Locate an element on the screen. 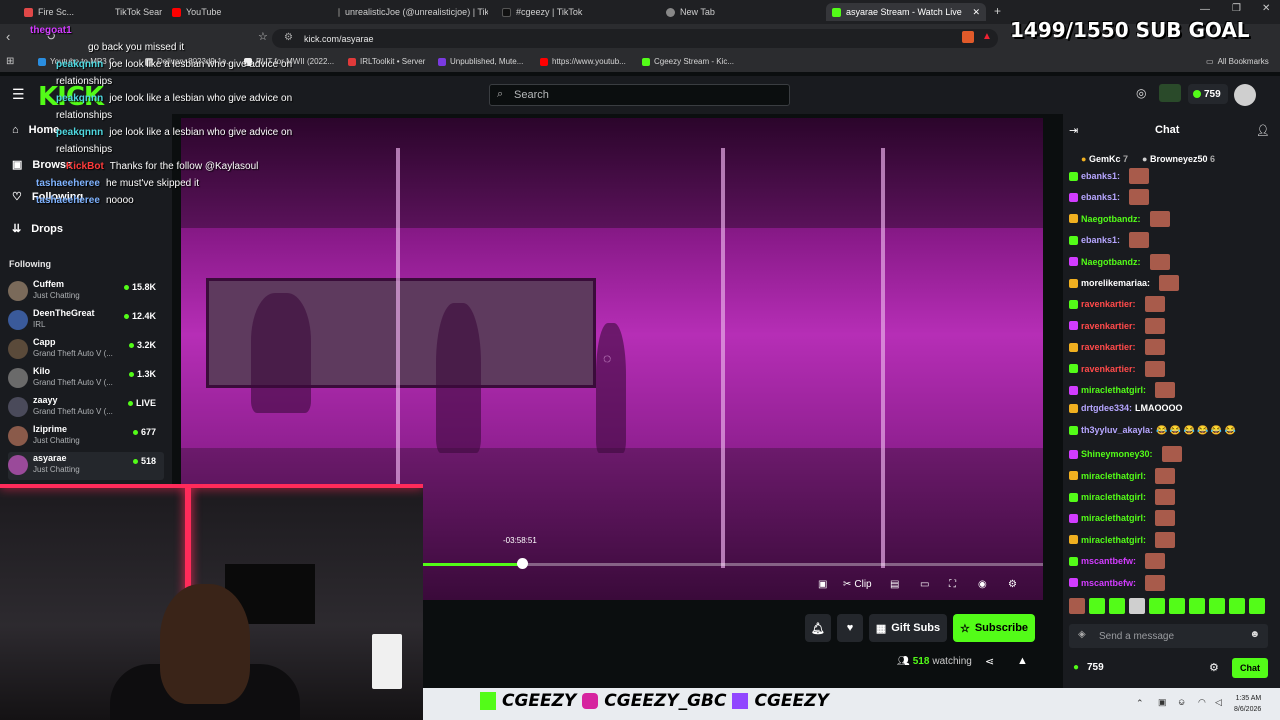 This screenshot has width=1280, height=720. report-icon: ▲ is located at coordinates (1022, 661).